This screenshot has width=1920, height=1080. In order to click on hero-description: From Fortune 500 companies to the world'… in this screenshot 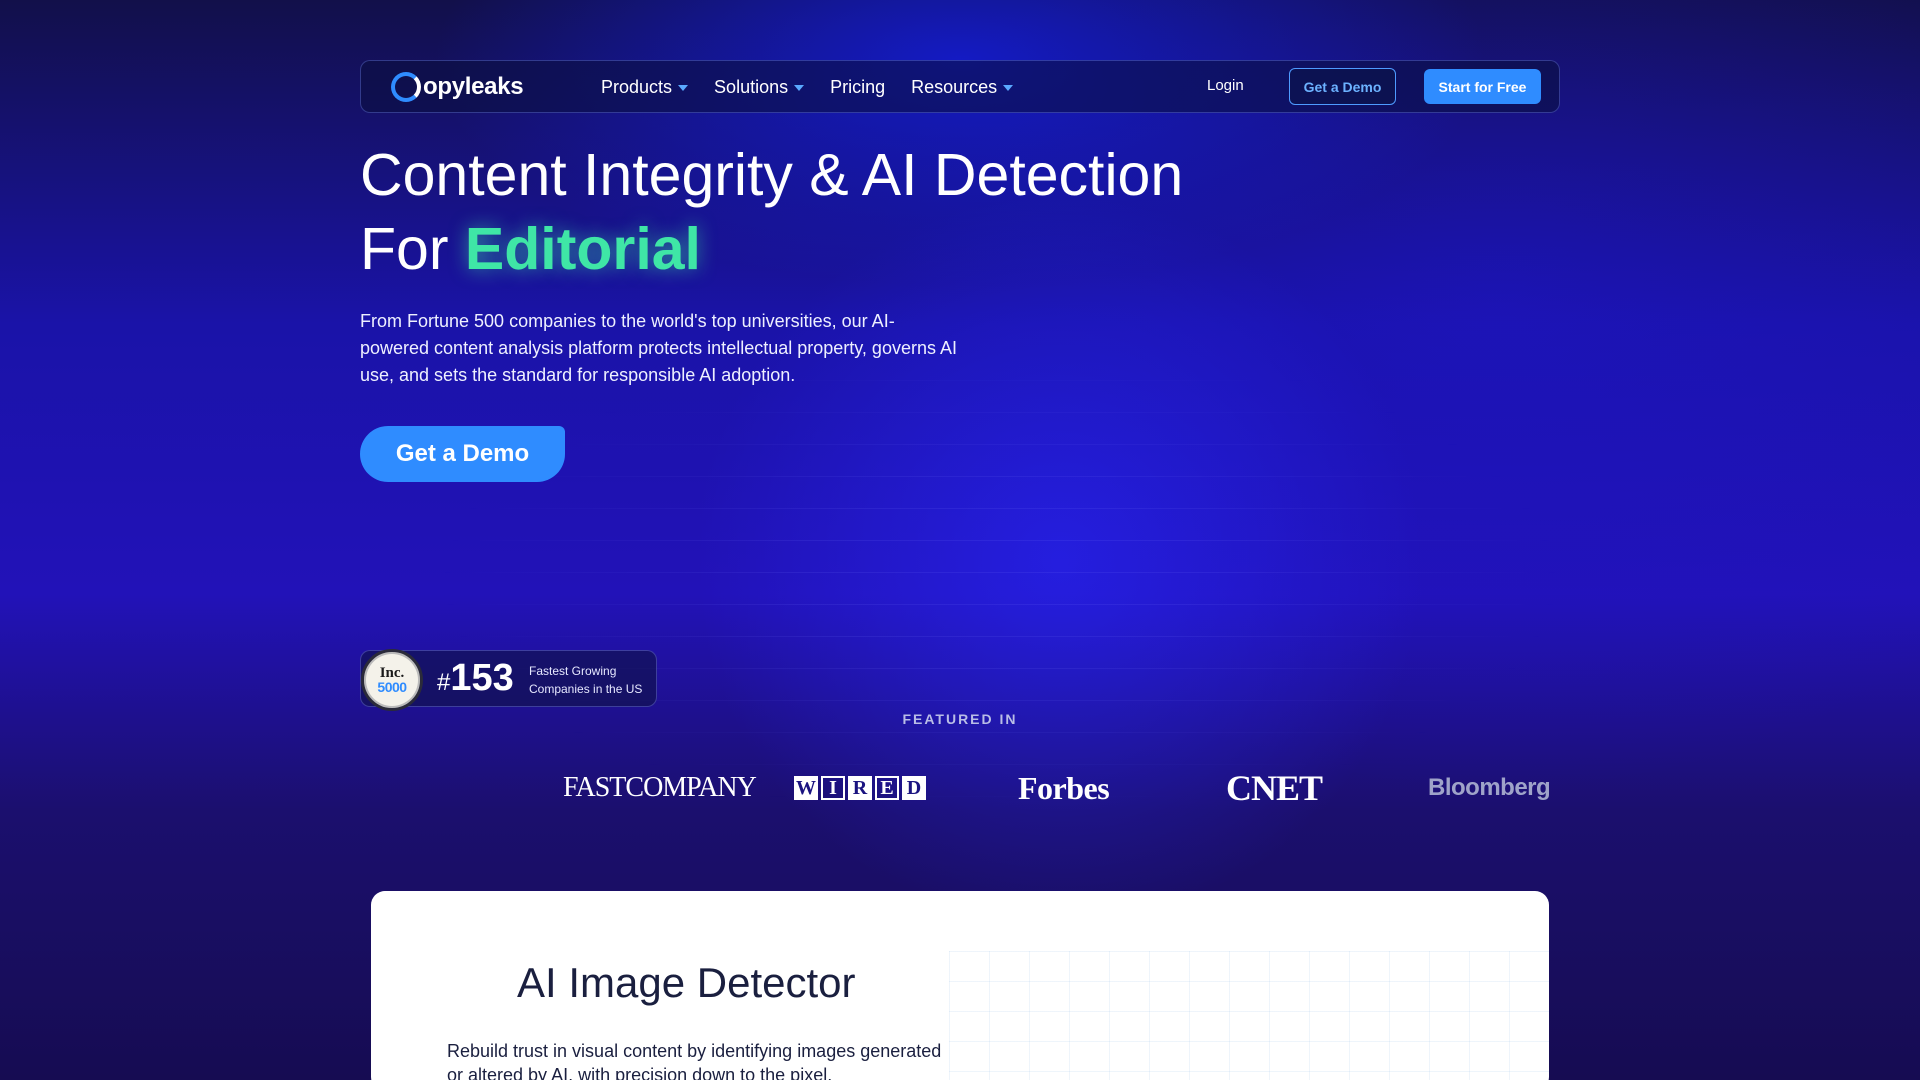, I will do `click(658, 348)`.